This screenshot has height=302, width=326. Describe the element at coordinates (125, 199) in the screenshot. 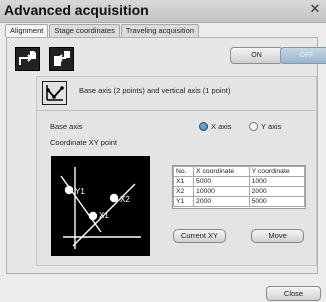

I see `x2-label: X2` at that location.